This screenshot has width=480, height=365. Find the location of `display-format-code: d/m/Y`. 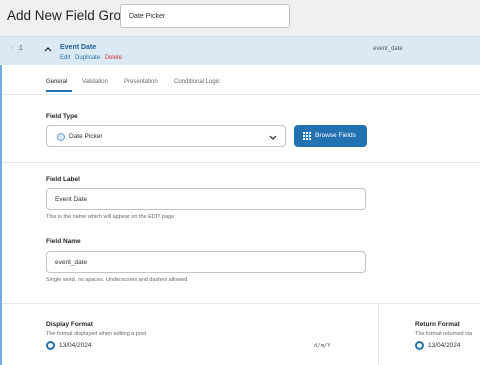

display-format-code: d/m/Y is located at coordinates (322, 346).